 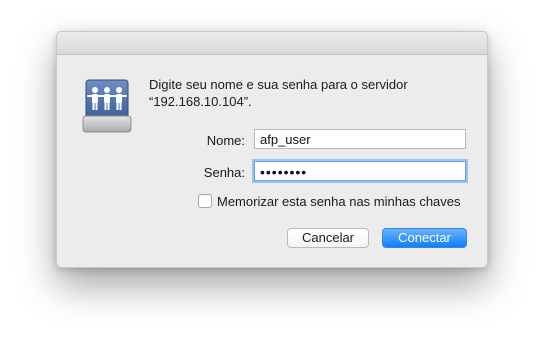 I want to click on remember-password-row: Memorizar esta senha nas minhas chaves, so click(x=329, y=201).